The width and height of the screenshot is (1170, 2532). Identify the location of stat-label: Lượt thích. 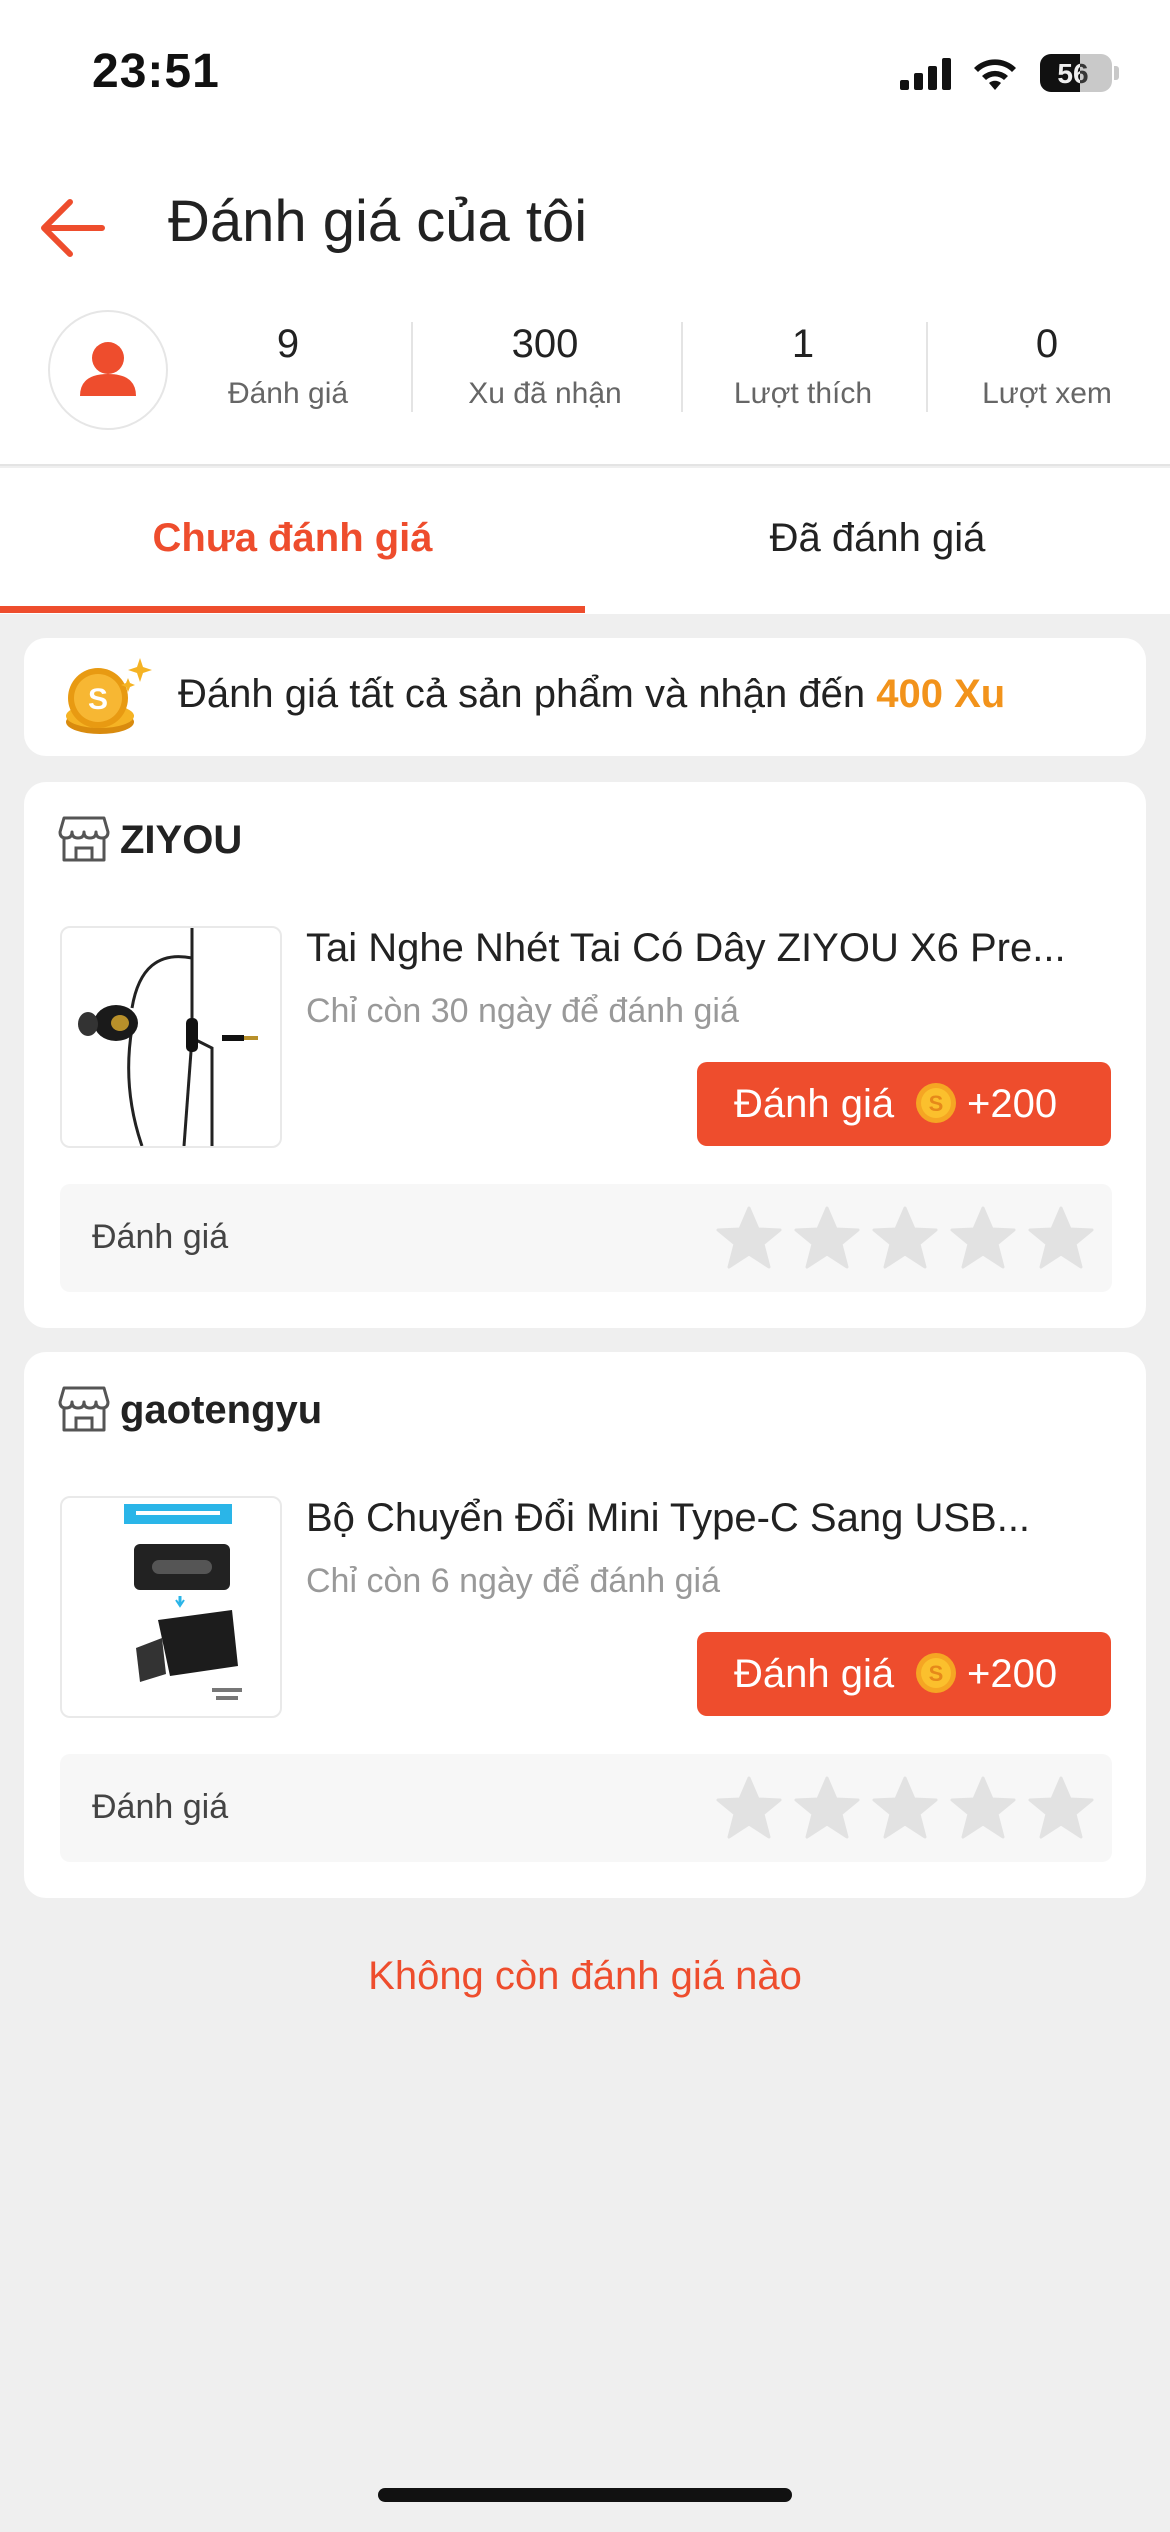
(803, 393).